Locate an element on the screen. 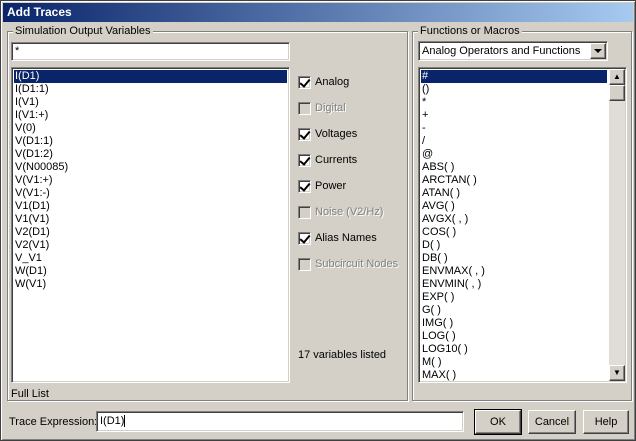 This screenshot has height=441, width=636. scroll-thumb is located at coordinates (617, 93).